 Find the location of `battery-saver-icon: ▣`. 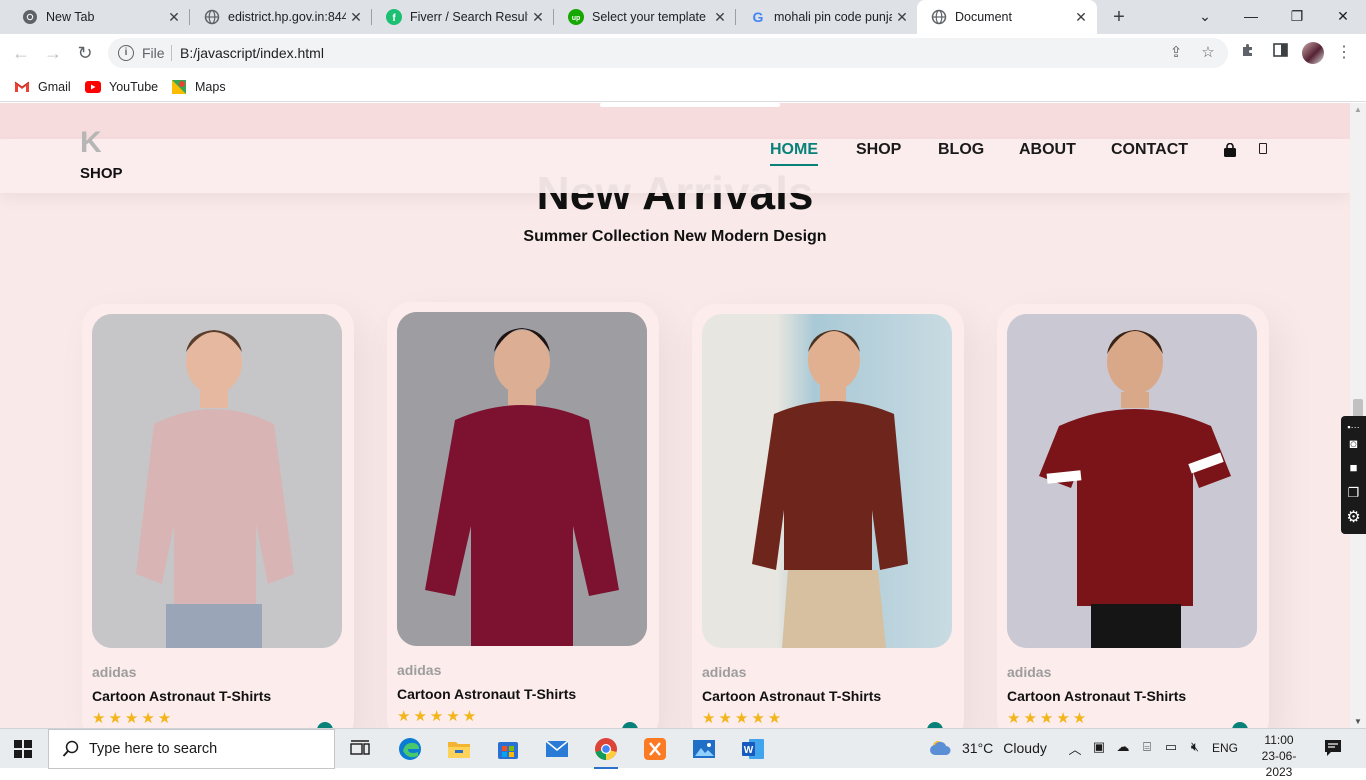

battery-saver-icon: ▣ is located at coordinates (1099, 747).